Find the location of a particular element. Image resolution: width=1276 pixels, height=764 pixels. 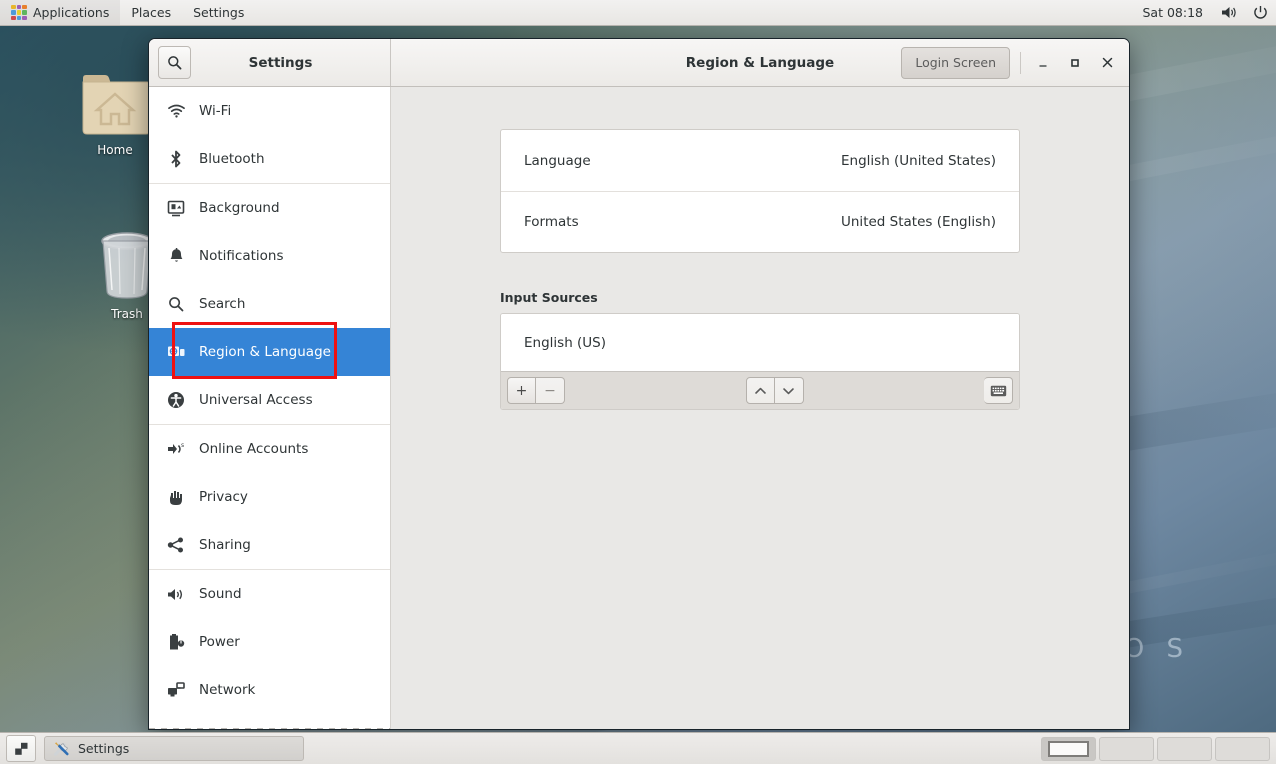

row-language-label: Language is located at coordinates (557, 160).